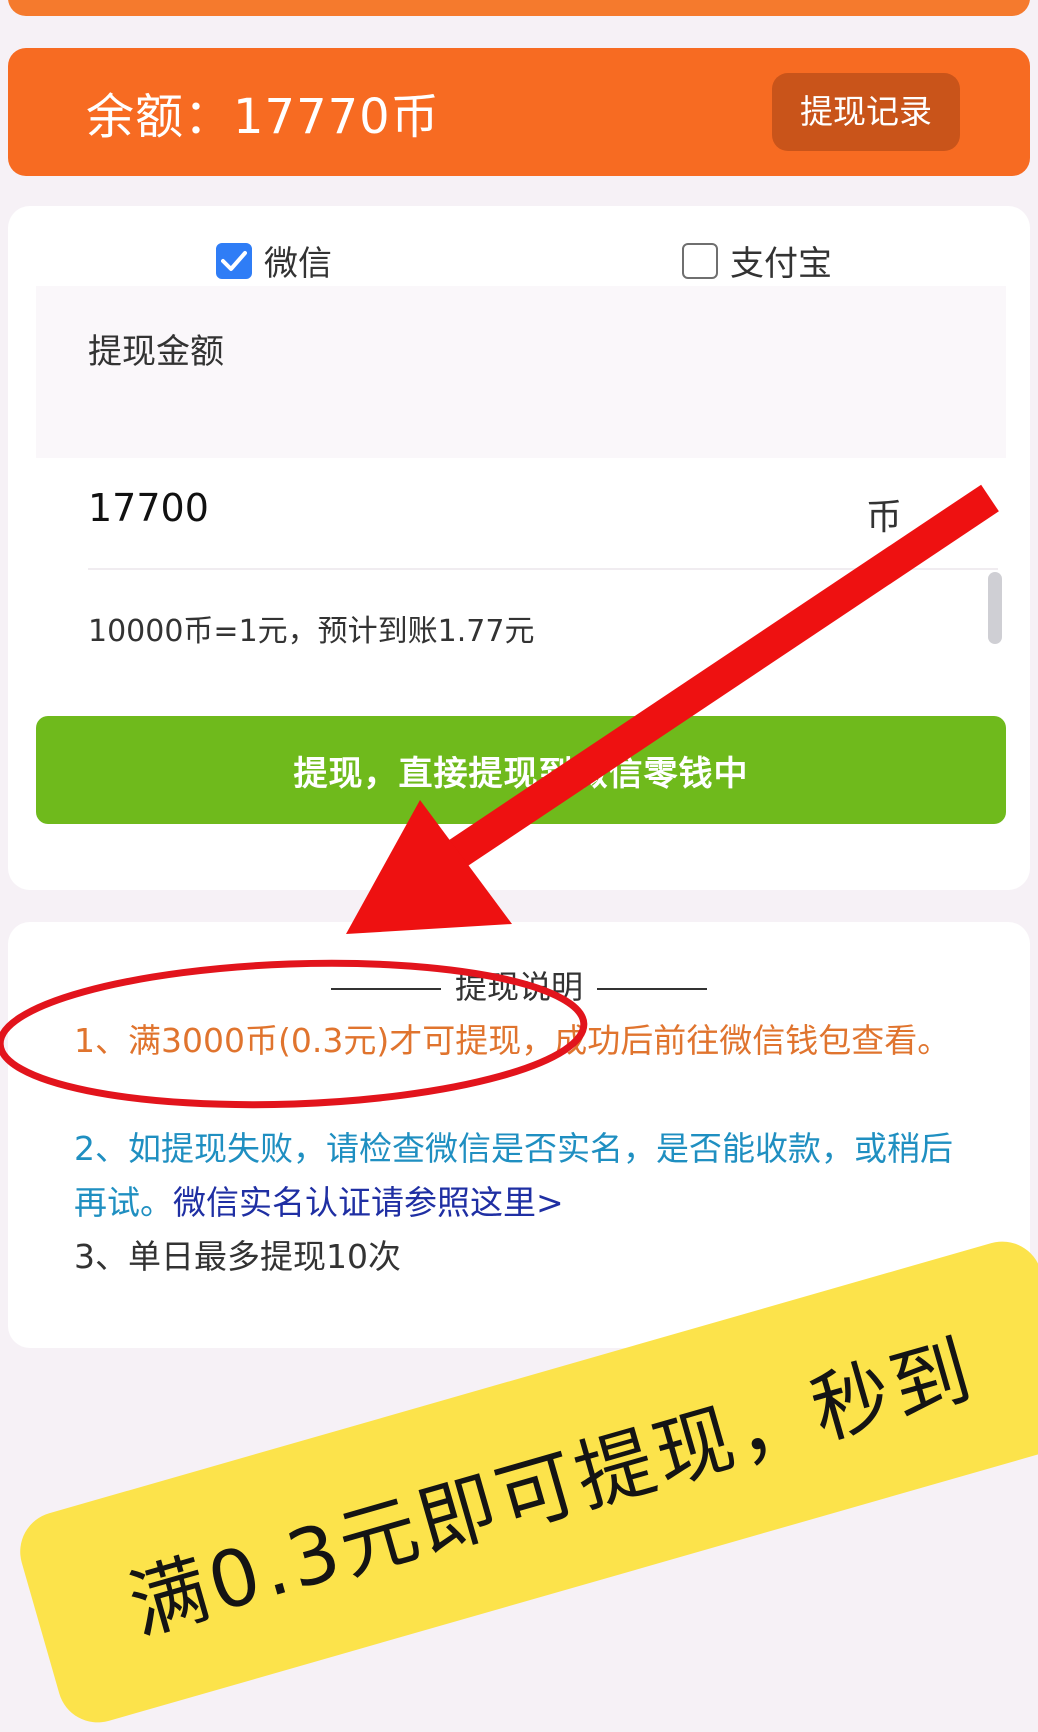 This screenshot has width=1038, height=1732. What do you see at coordinates (521, 770) in the screenshot?
I see `withdraw-submit-button: 提现，直接提现到微信零钱中` at bounding box center [521, 770].